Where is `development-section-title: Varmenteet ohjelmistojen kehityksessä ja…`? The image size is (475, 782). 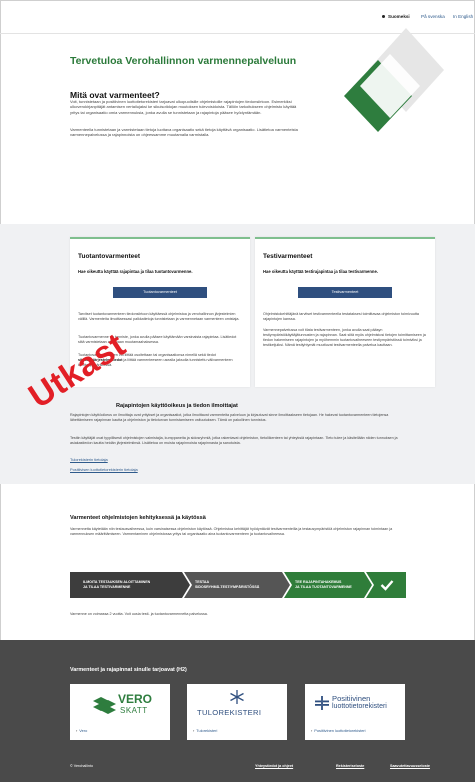
development-section-title: Varmenteet ohjelmistojen kehityksessä ja… is located at coordinates (138, 518).